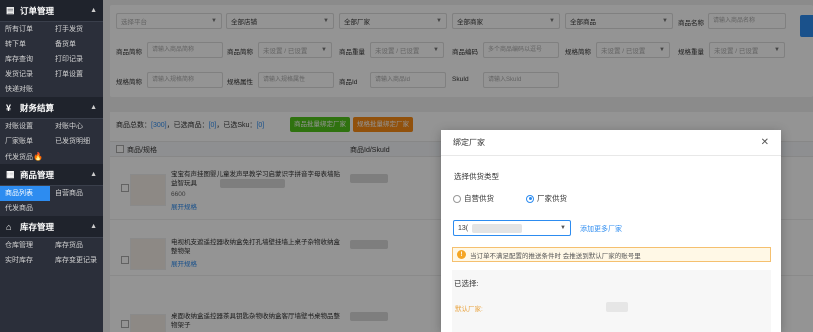 Image resolution: width=813 pixels, height=332 pixels. What do you see at coordinates (10, 174) in the screenshot?
I see `grid-icon: ▦` at bounding box center [10, 174].